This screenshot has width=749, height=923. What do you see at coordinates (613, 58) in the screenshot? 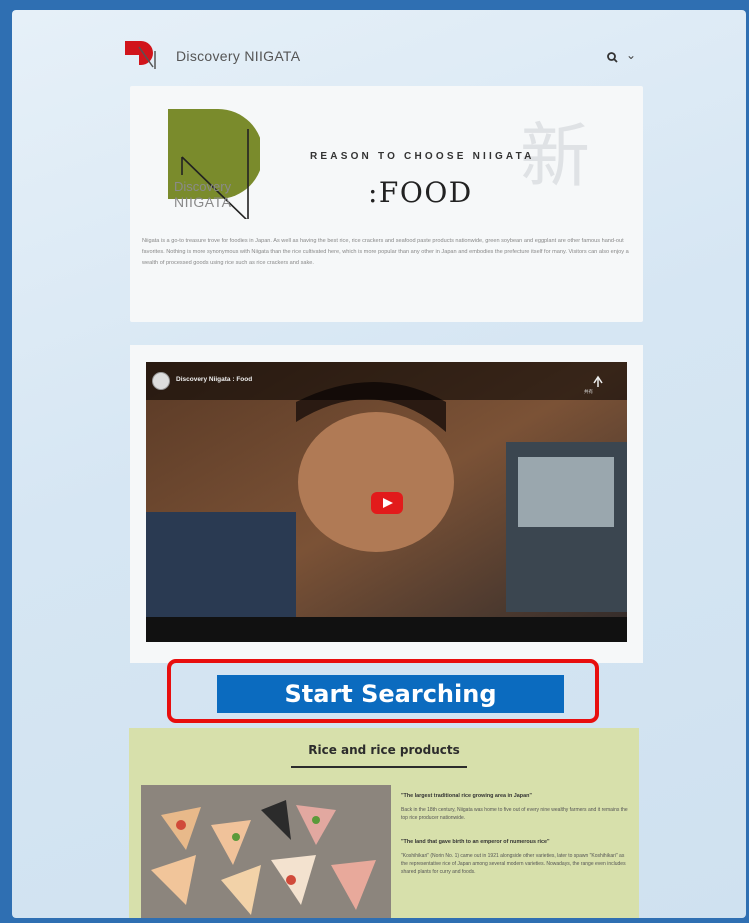
I see `search-icon` at bounding box center [613, 58].